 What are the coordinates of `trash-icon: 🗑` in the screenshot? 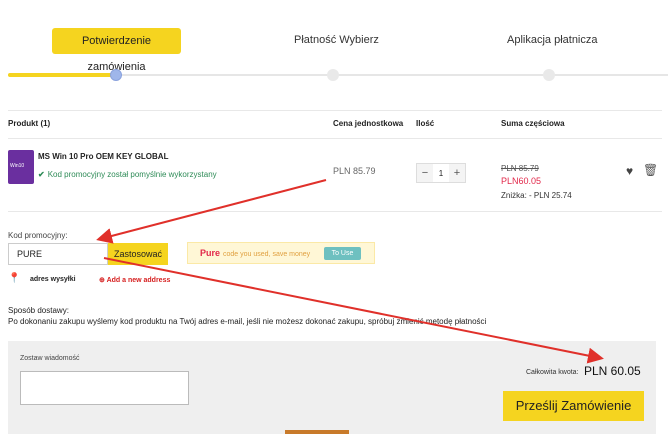 It's located at (650, 170).